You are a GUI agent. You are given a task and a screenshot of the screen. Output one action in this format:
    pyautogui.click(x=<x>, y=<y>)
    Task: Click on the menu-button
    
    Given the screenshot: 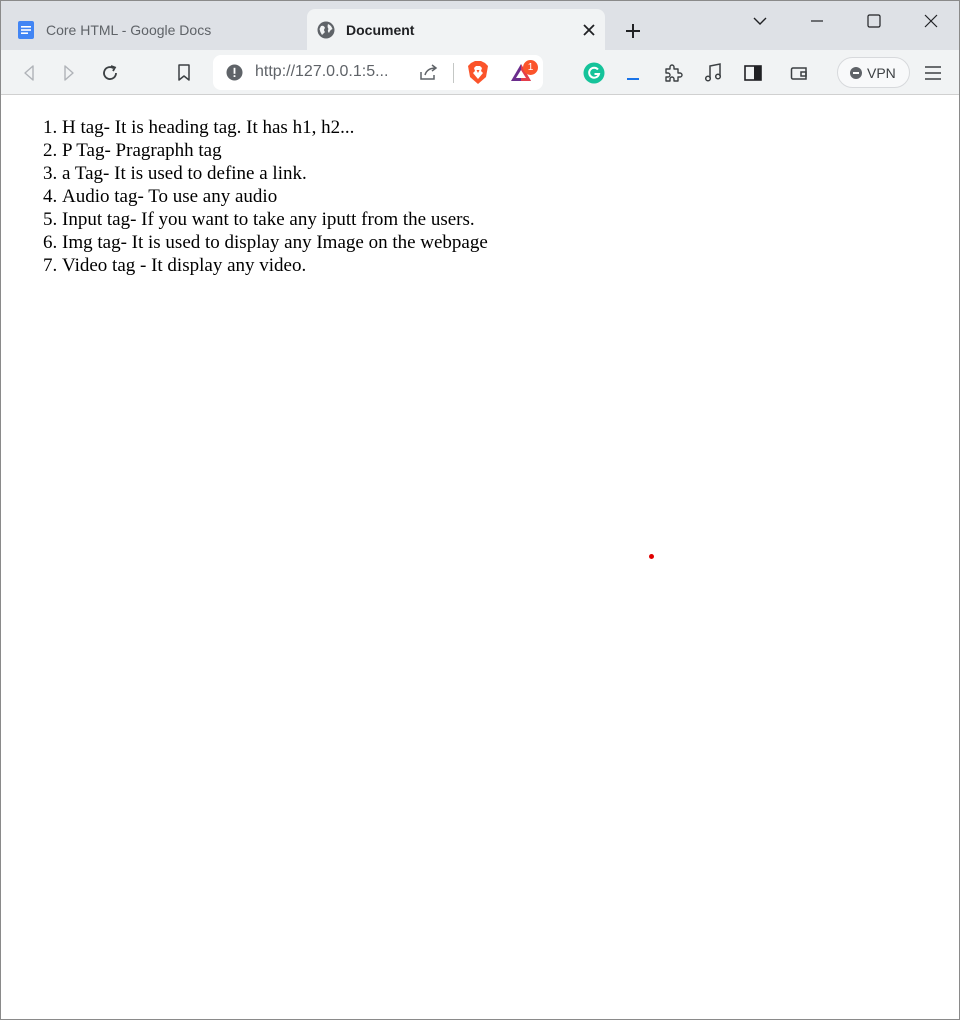 What is the action you would take?
    pyautogui.click(x=933, y=73)
    